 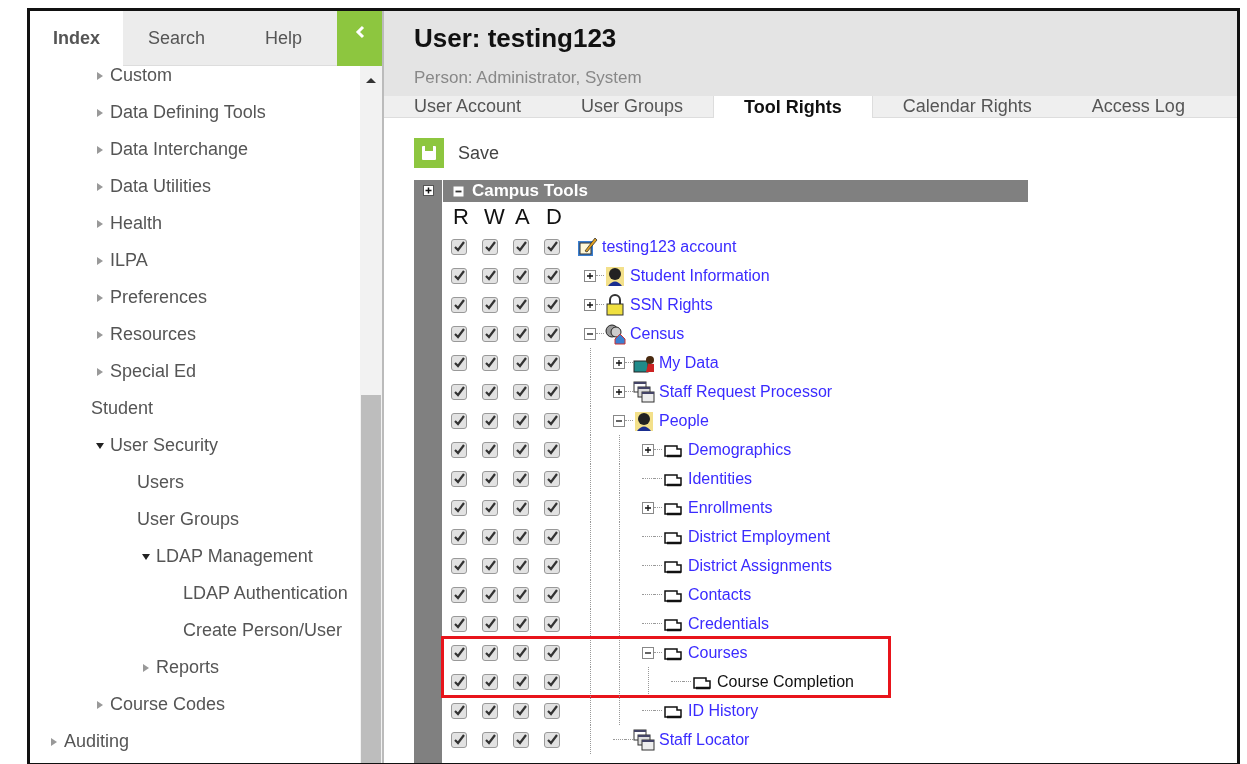 I want to click on caret-down-icon, so click(x=100, y=445).